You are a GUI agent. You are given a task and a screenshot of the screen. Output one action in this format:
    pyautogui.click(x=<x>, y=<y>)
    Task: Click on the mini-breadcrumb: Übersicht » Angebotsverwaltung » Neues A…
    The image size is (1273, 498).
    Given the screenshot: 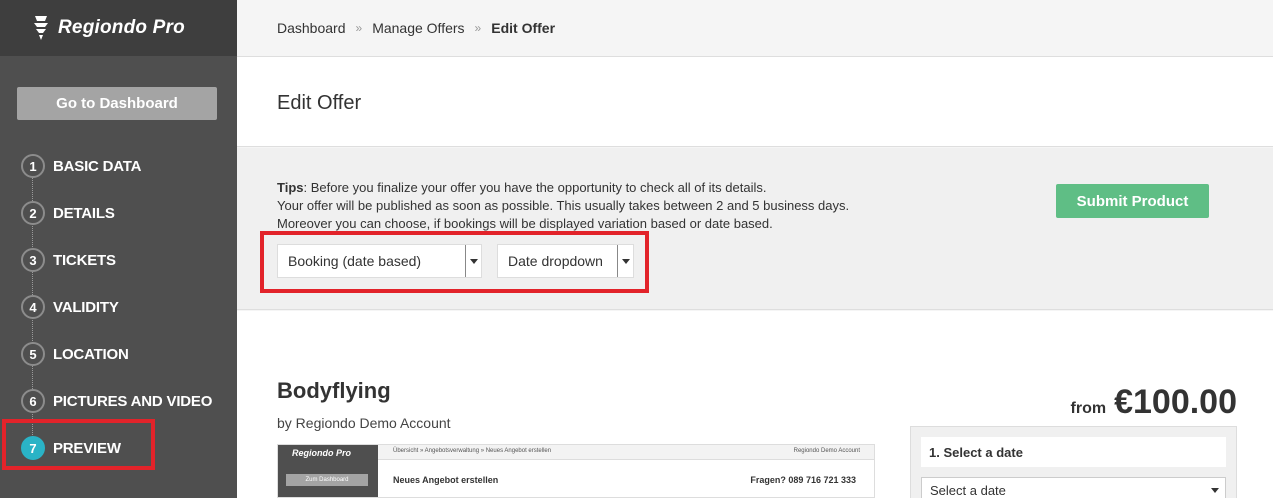 What is the action you would take?
    pyautogui.click(x=472, y=451)
    